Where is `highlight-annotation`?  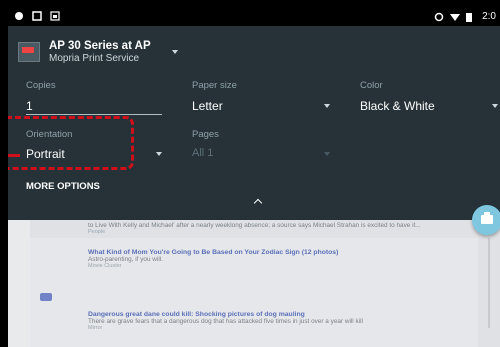 highlight-annotation is located at coordinates (71, 143).